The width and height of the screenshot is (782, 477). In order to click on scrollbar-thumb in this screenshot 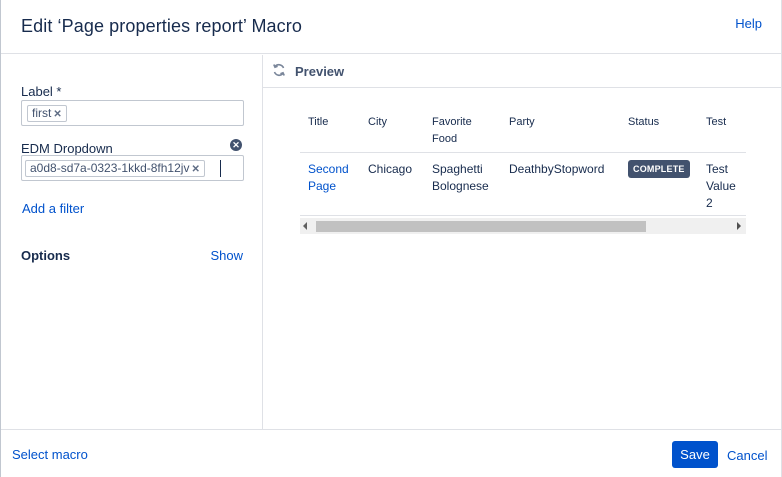, I will do `click(481, 226)`.